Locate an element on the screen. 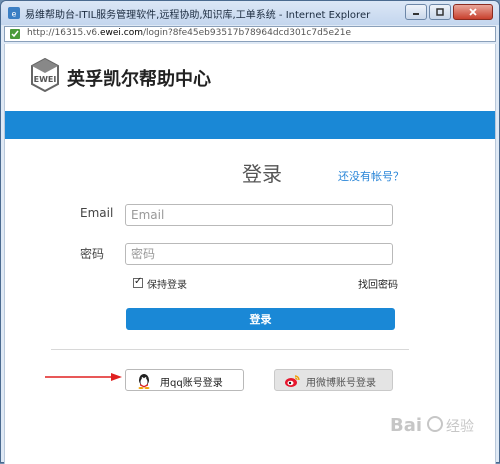  svg-text: e is located at coordinates (14, 14).